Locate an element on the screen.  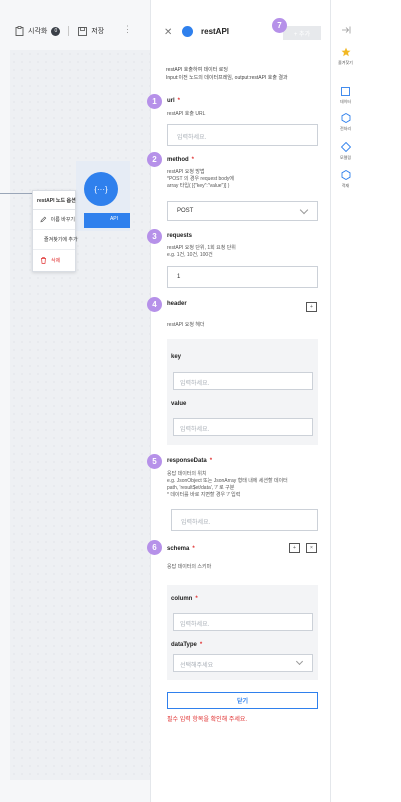
method-select: POST is located at coordinates (242, 211).